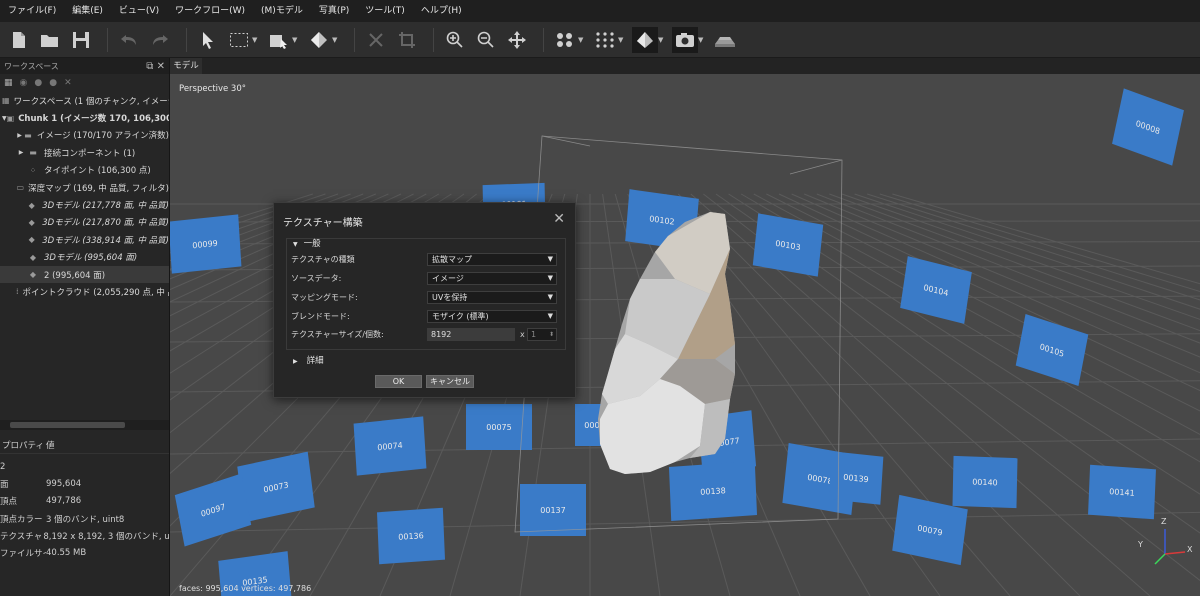  What do you see at coordinates (84, 117) in the screenshot?
I see `tree-item: ▼▣Chunk 1 (イメージ数 170, 106,300 タイポイント)` at bounding box center [84, 117].